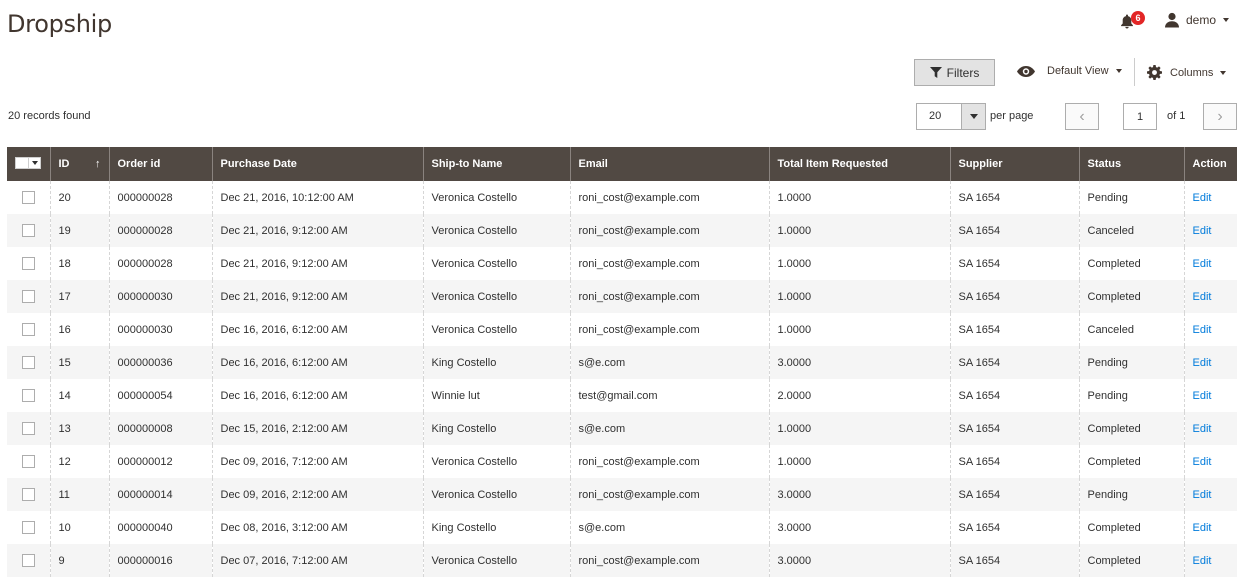 The height and width of the screenshot is (577, 1243). Describe the element at coordinates (1131, 395) in the screenshot. I see `cell-status: Pending` at that location.